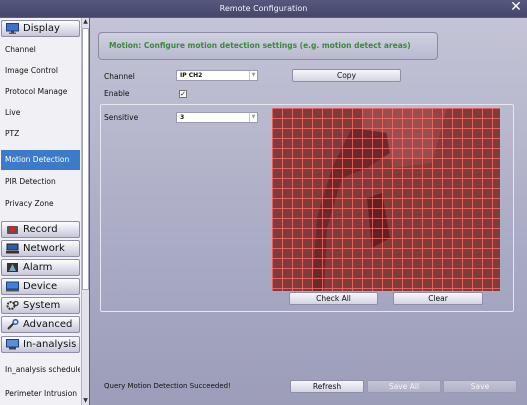 This screenshot has width=527, height=405. What do you see at coordinates (327, 386) in the screenshot?
I see `refresh-button: Refresh` at bounding box center [327, 386].